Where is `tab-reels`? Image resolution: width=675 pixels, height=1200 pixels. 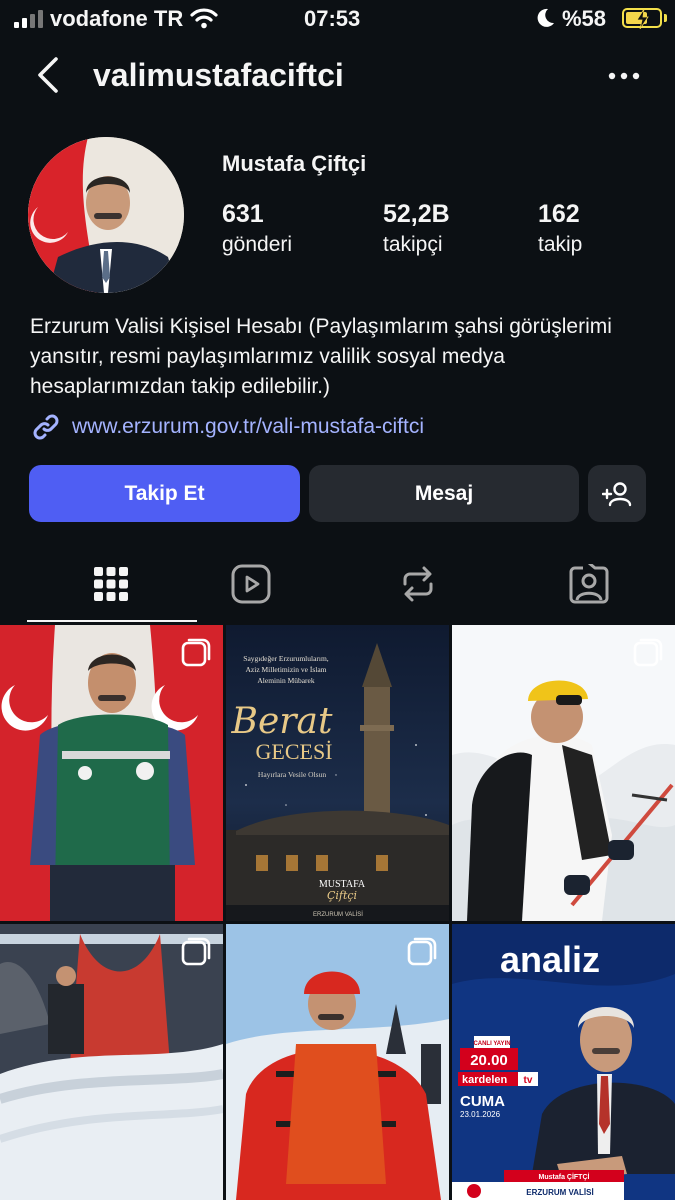
tab-reels is located at coordinates (251, 584).